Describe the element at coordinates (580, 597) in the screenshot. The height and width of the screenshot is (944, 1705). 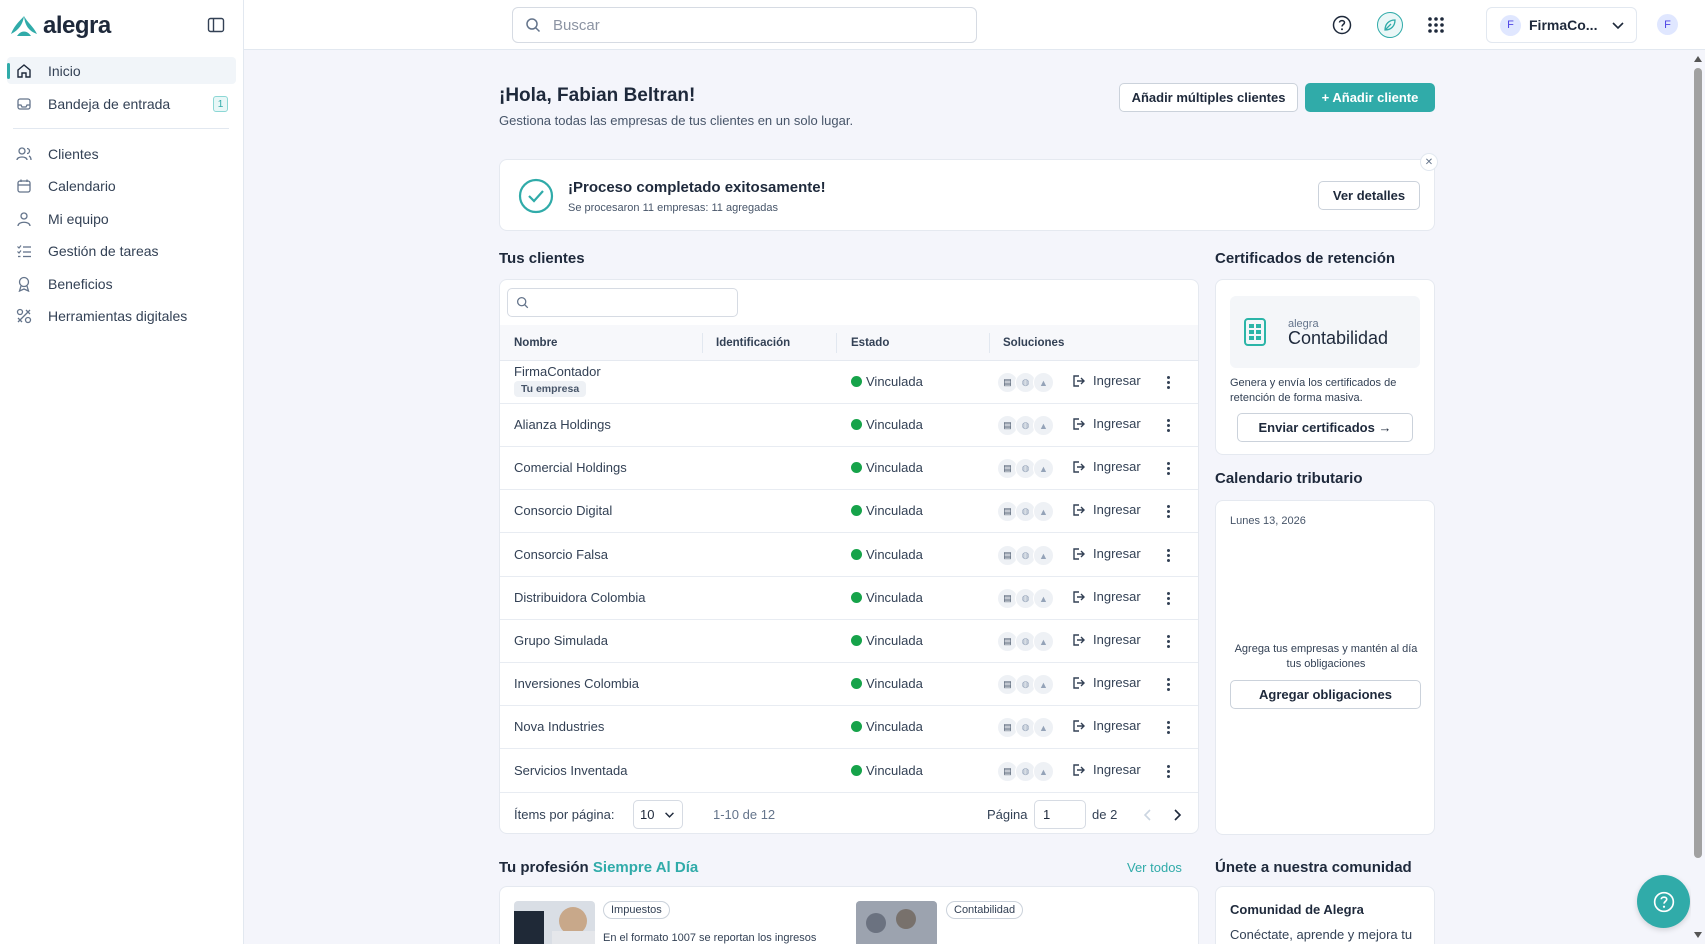
I see `client-name: Distribuidora Colombia` at that location.